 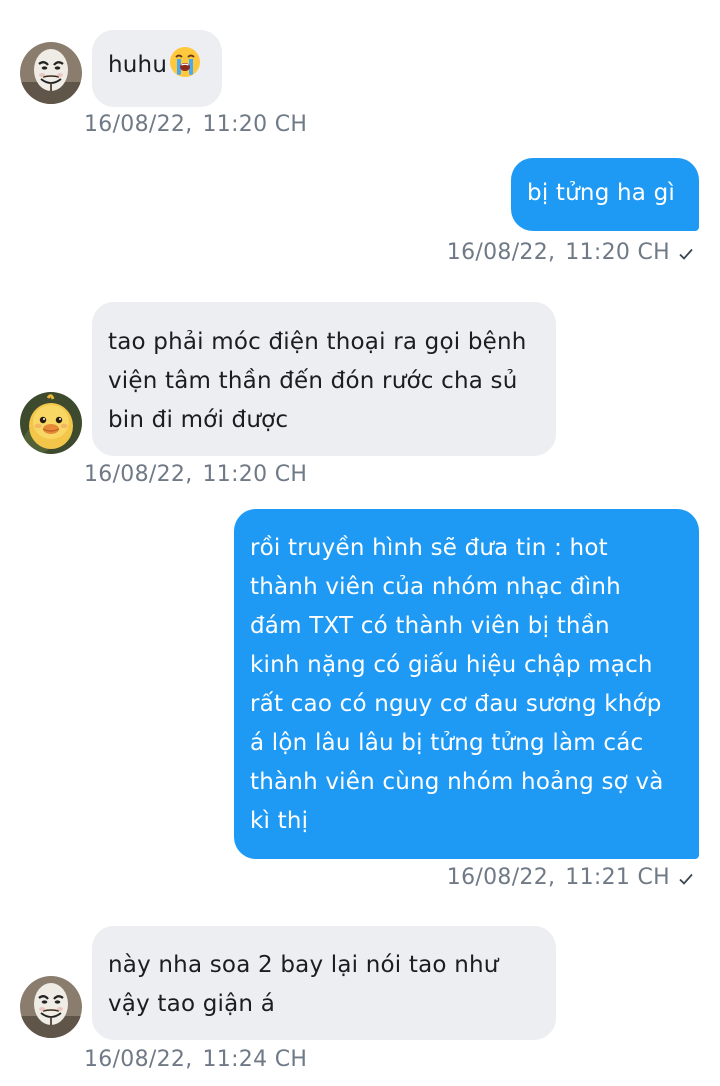 I want to click on message-line: á lộn lâu lâu bị tửng tửng làm các, so click(x=447, y=743).